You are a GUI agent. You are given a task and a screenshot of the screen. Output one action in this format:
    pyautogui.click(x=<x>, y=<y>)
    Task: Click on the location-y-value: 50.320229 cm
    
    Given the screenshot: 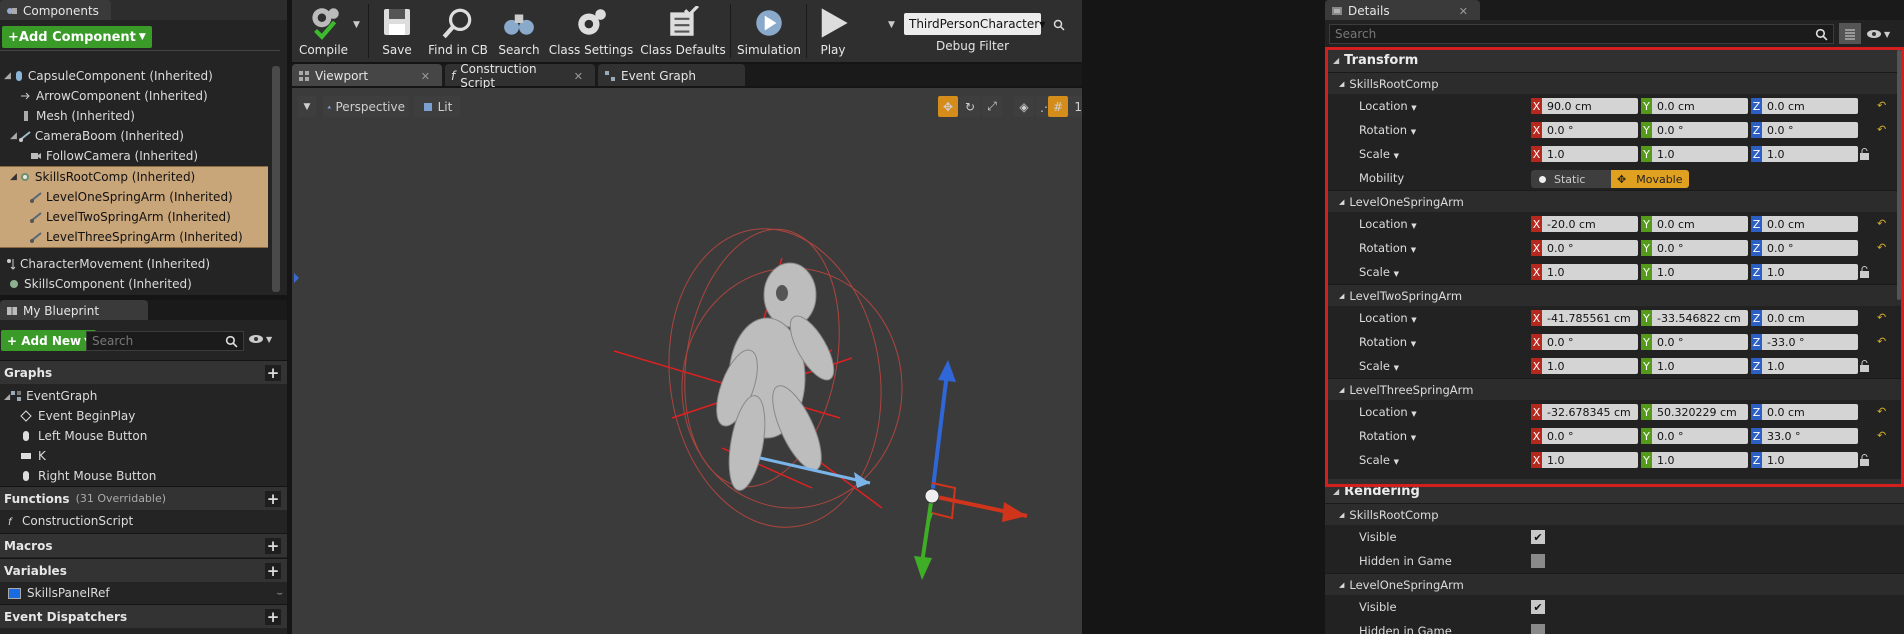 What is the action you would take?
    pyautogui.click(x=1700, y=412)
    